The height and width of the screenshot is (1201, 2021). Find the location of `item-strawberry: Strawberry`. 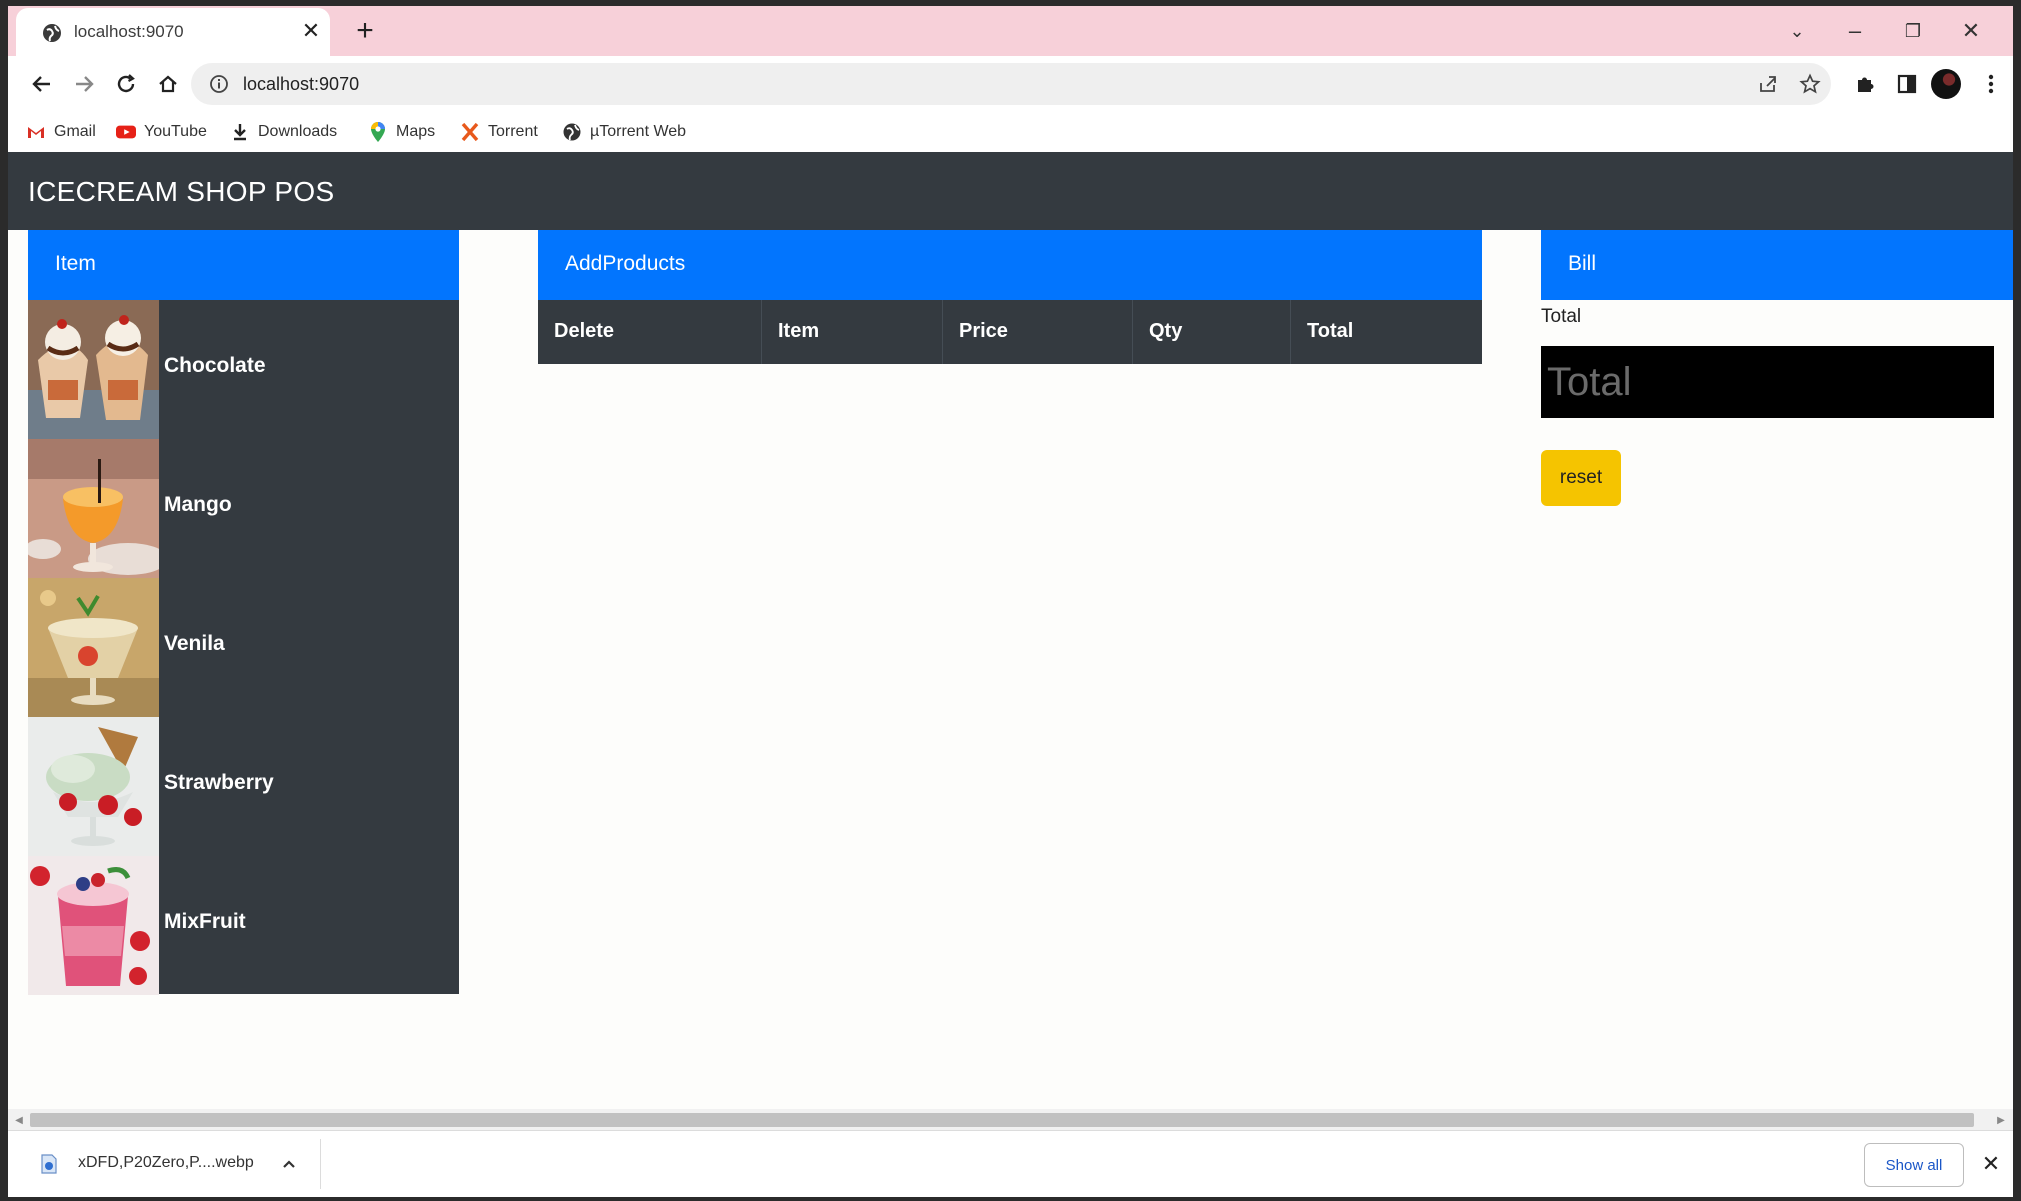

item-strawberry: Strawberry is located at coordinates (243, 786).